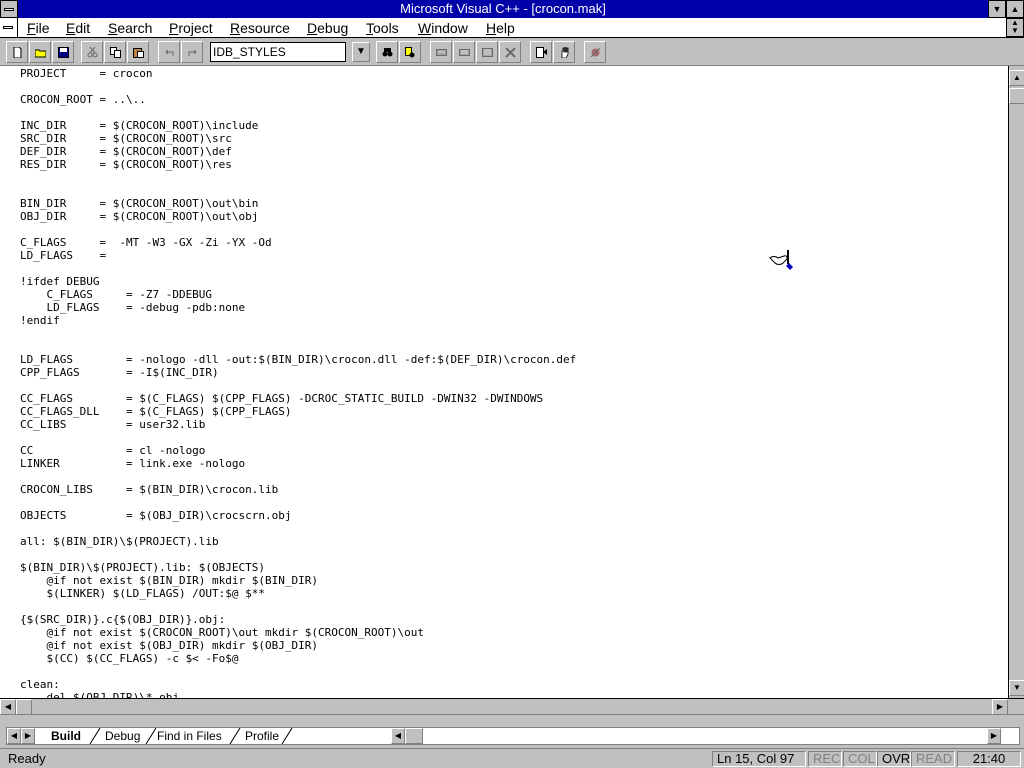  Describe the element at coordinates (298, 593) in the screenshot. I see `code-line: $(LINKER) $(LD_FLAGS) /OUT:$@ $**` at that location.